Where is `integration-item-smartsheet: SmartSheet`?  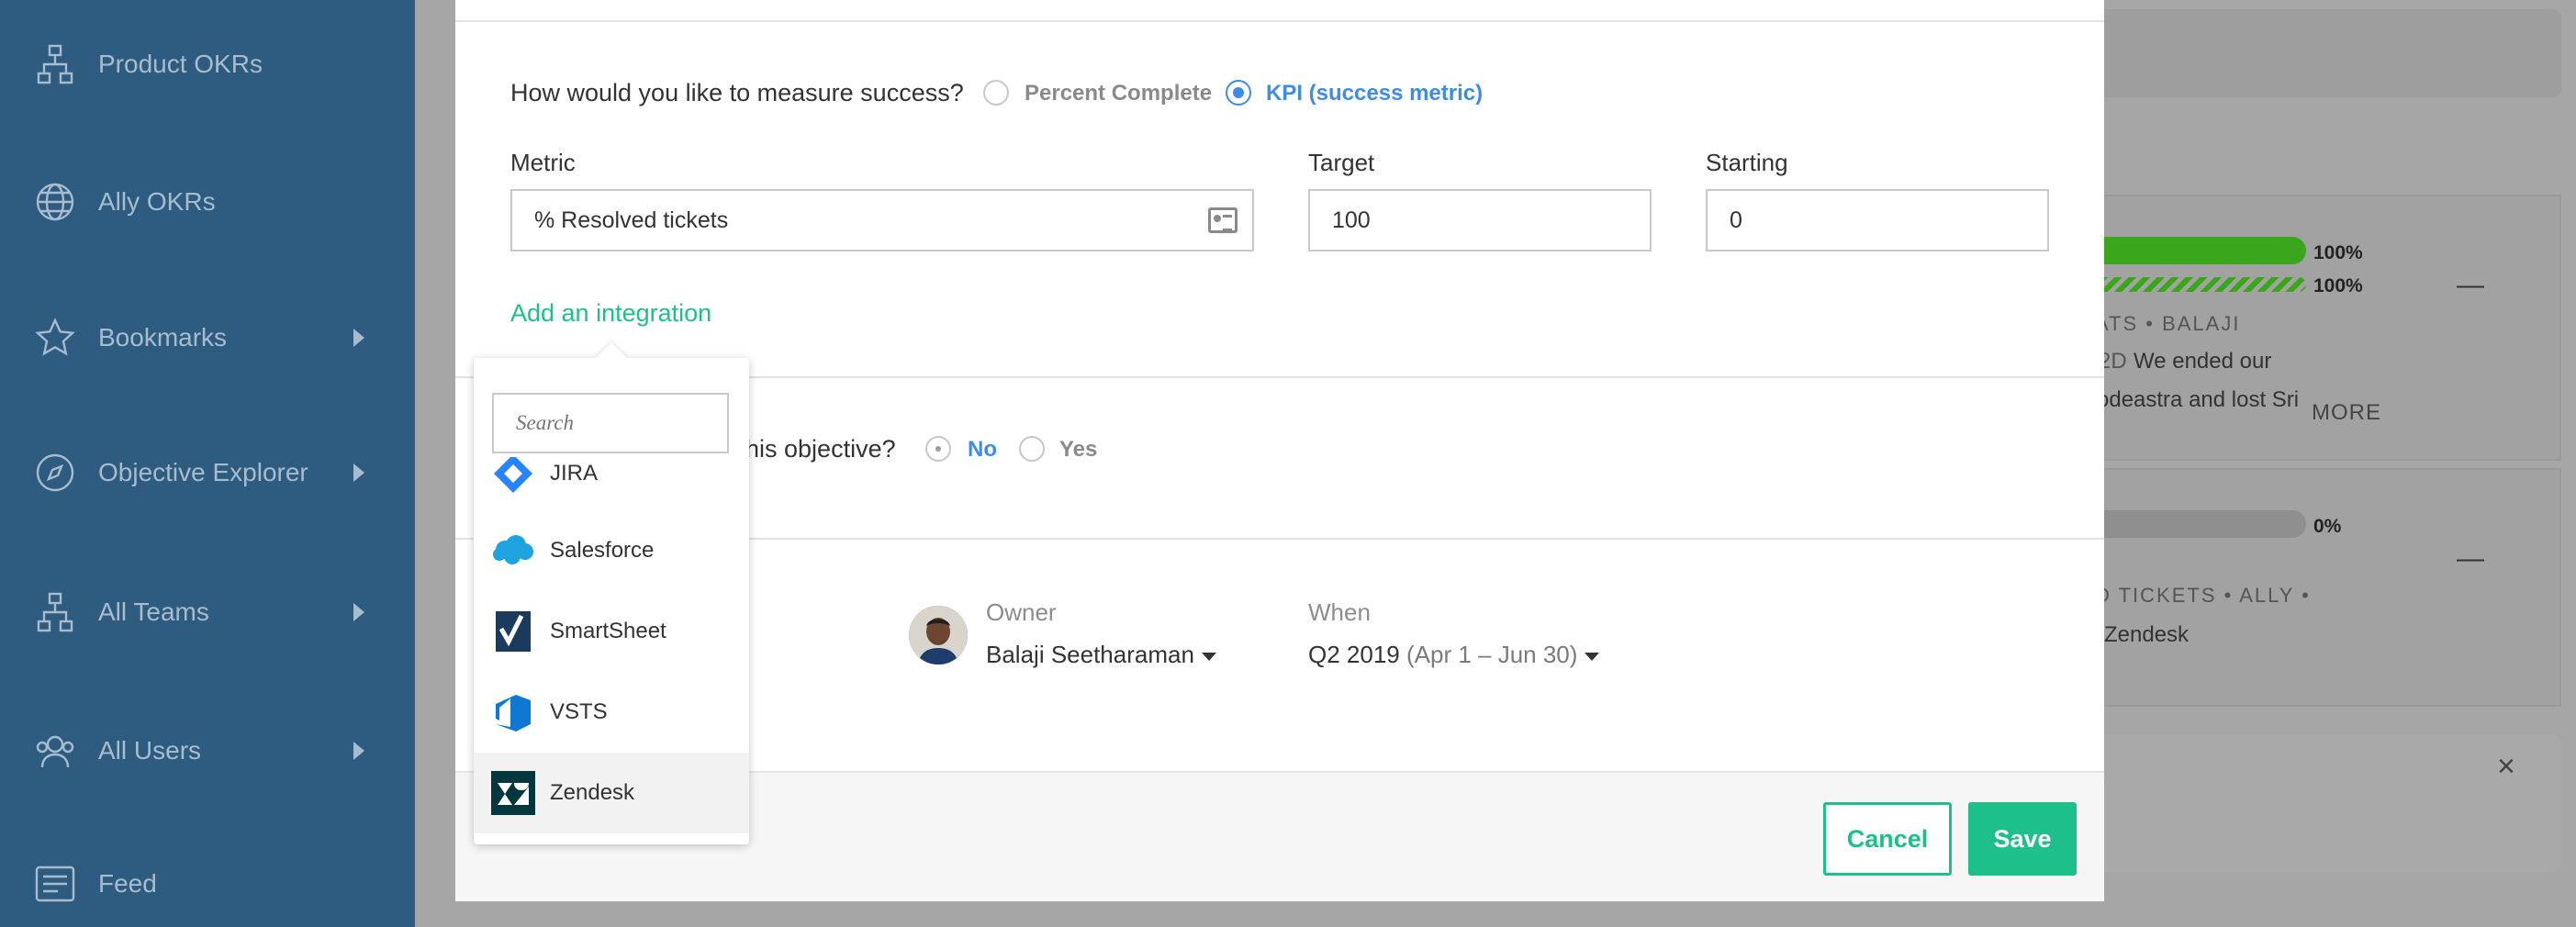
integration-item-smartsheet: SmartSheet is located at coordinates (611, 631).